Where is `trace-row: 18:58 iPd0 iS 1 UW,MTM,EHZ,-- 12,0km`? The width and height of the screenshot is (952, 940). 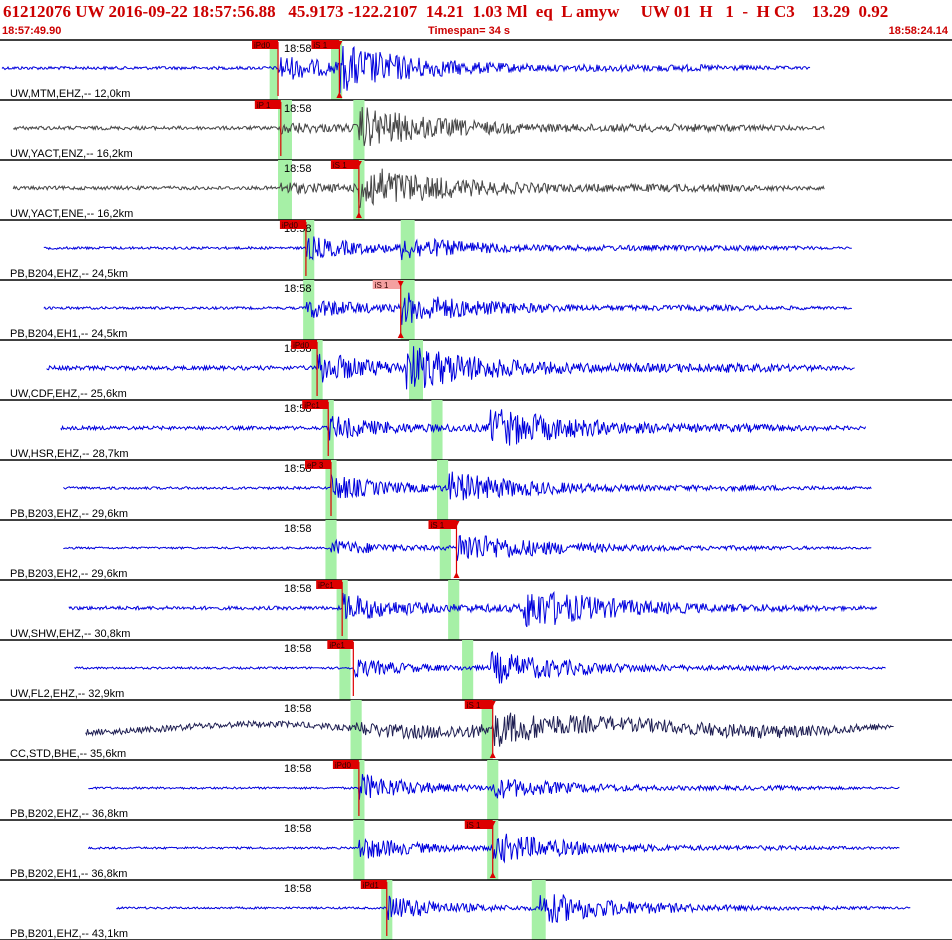 trace-row: 18:58 iPd0 iS 1 UW,MTM,EHZ,-- 12,0km is located at coordinates (406, 70).